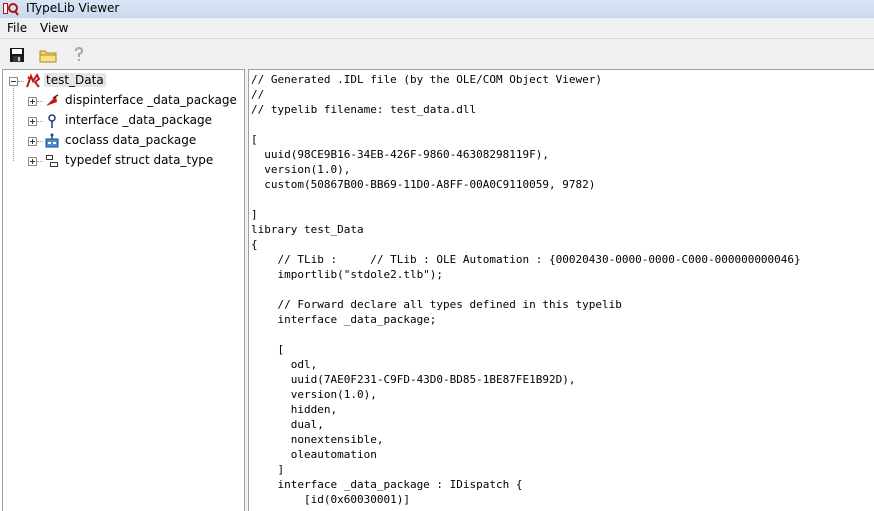  I want to click on code-line: importlib("stdole2.tlb");, so click(347, 274).